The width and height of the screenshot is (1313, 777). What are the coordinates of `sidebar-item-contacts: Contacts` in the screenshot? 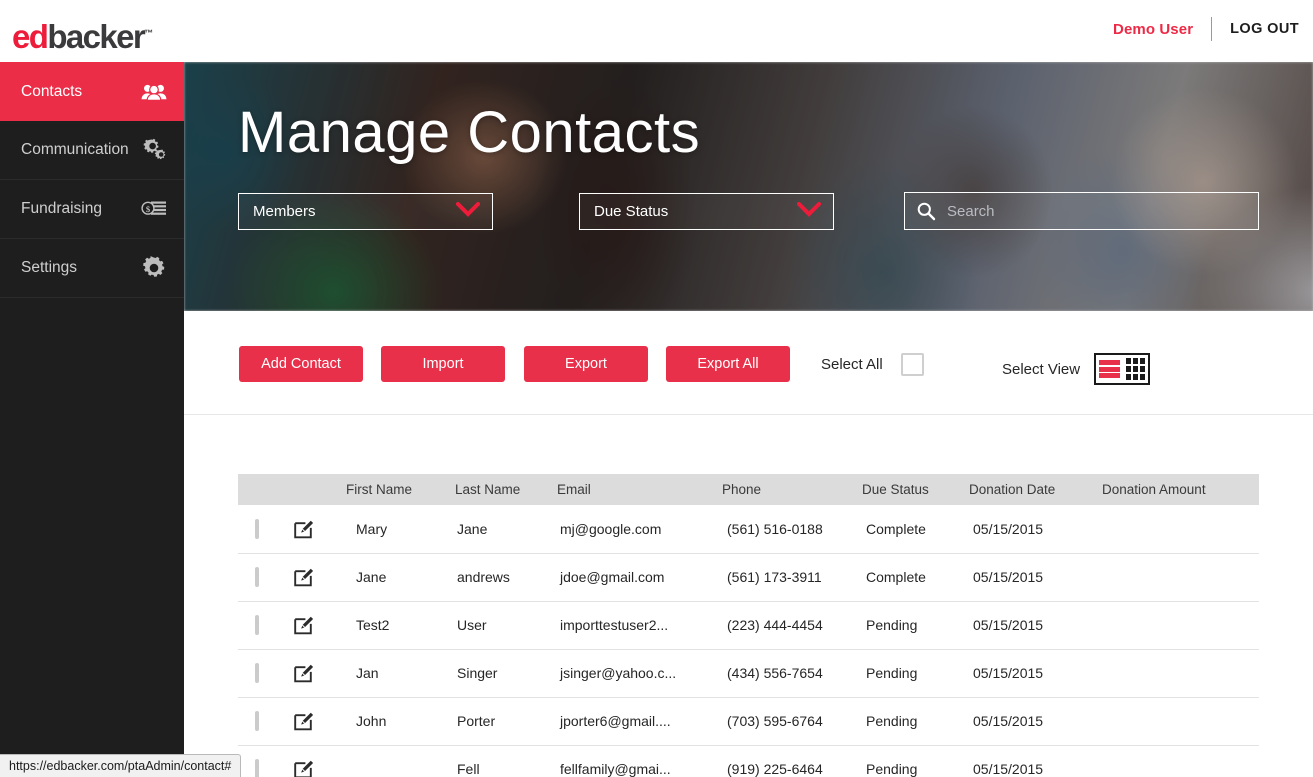 It's located at (92, 91).